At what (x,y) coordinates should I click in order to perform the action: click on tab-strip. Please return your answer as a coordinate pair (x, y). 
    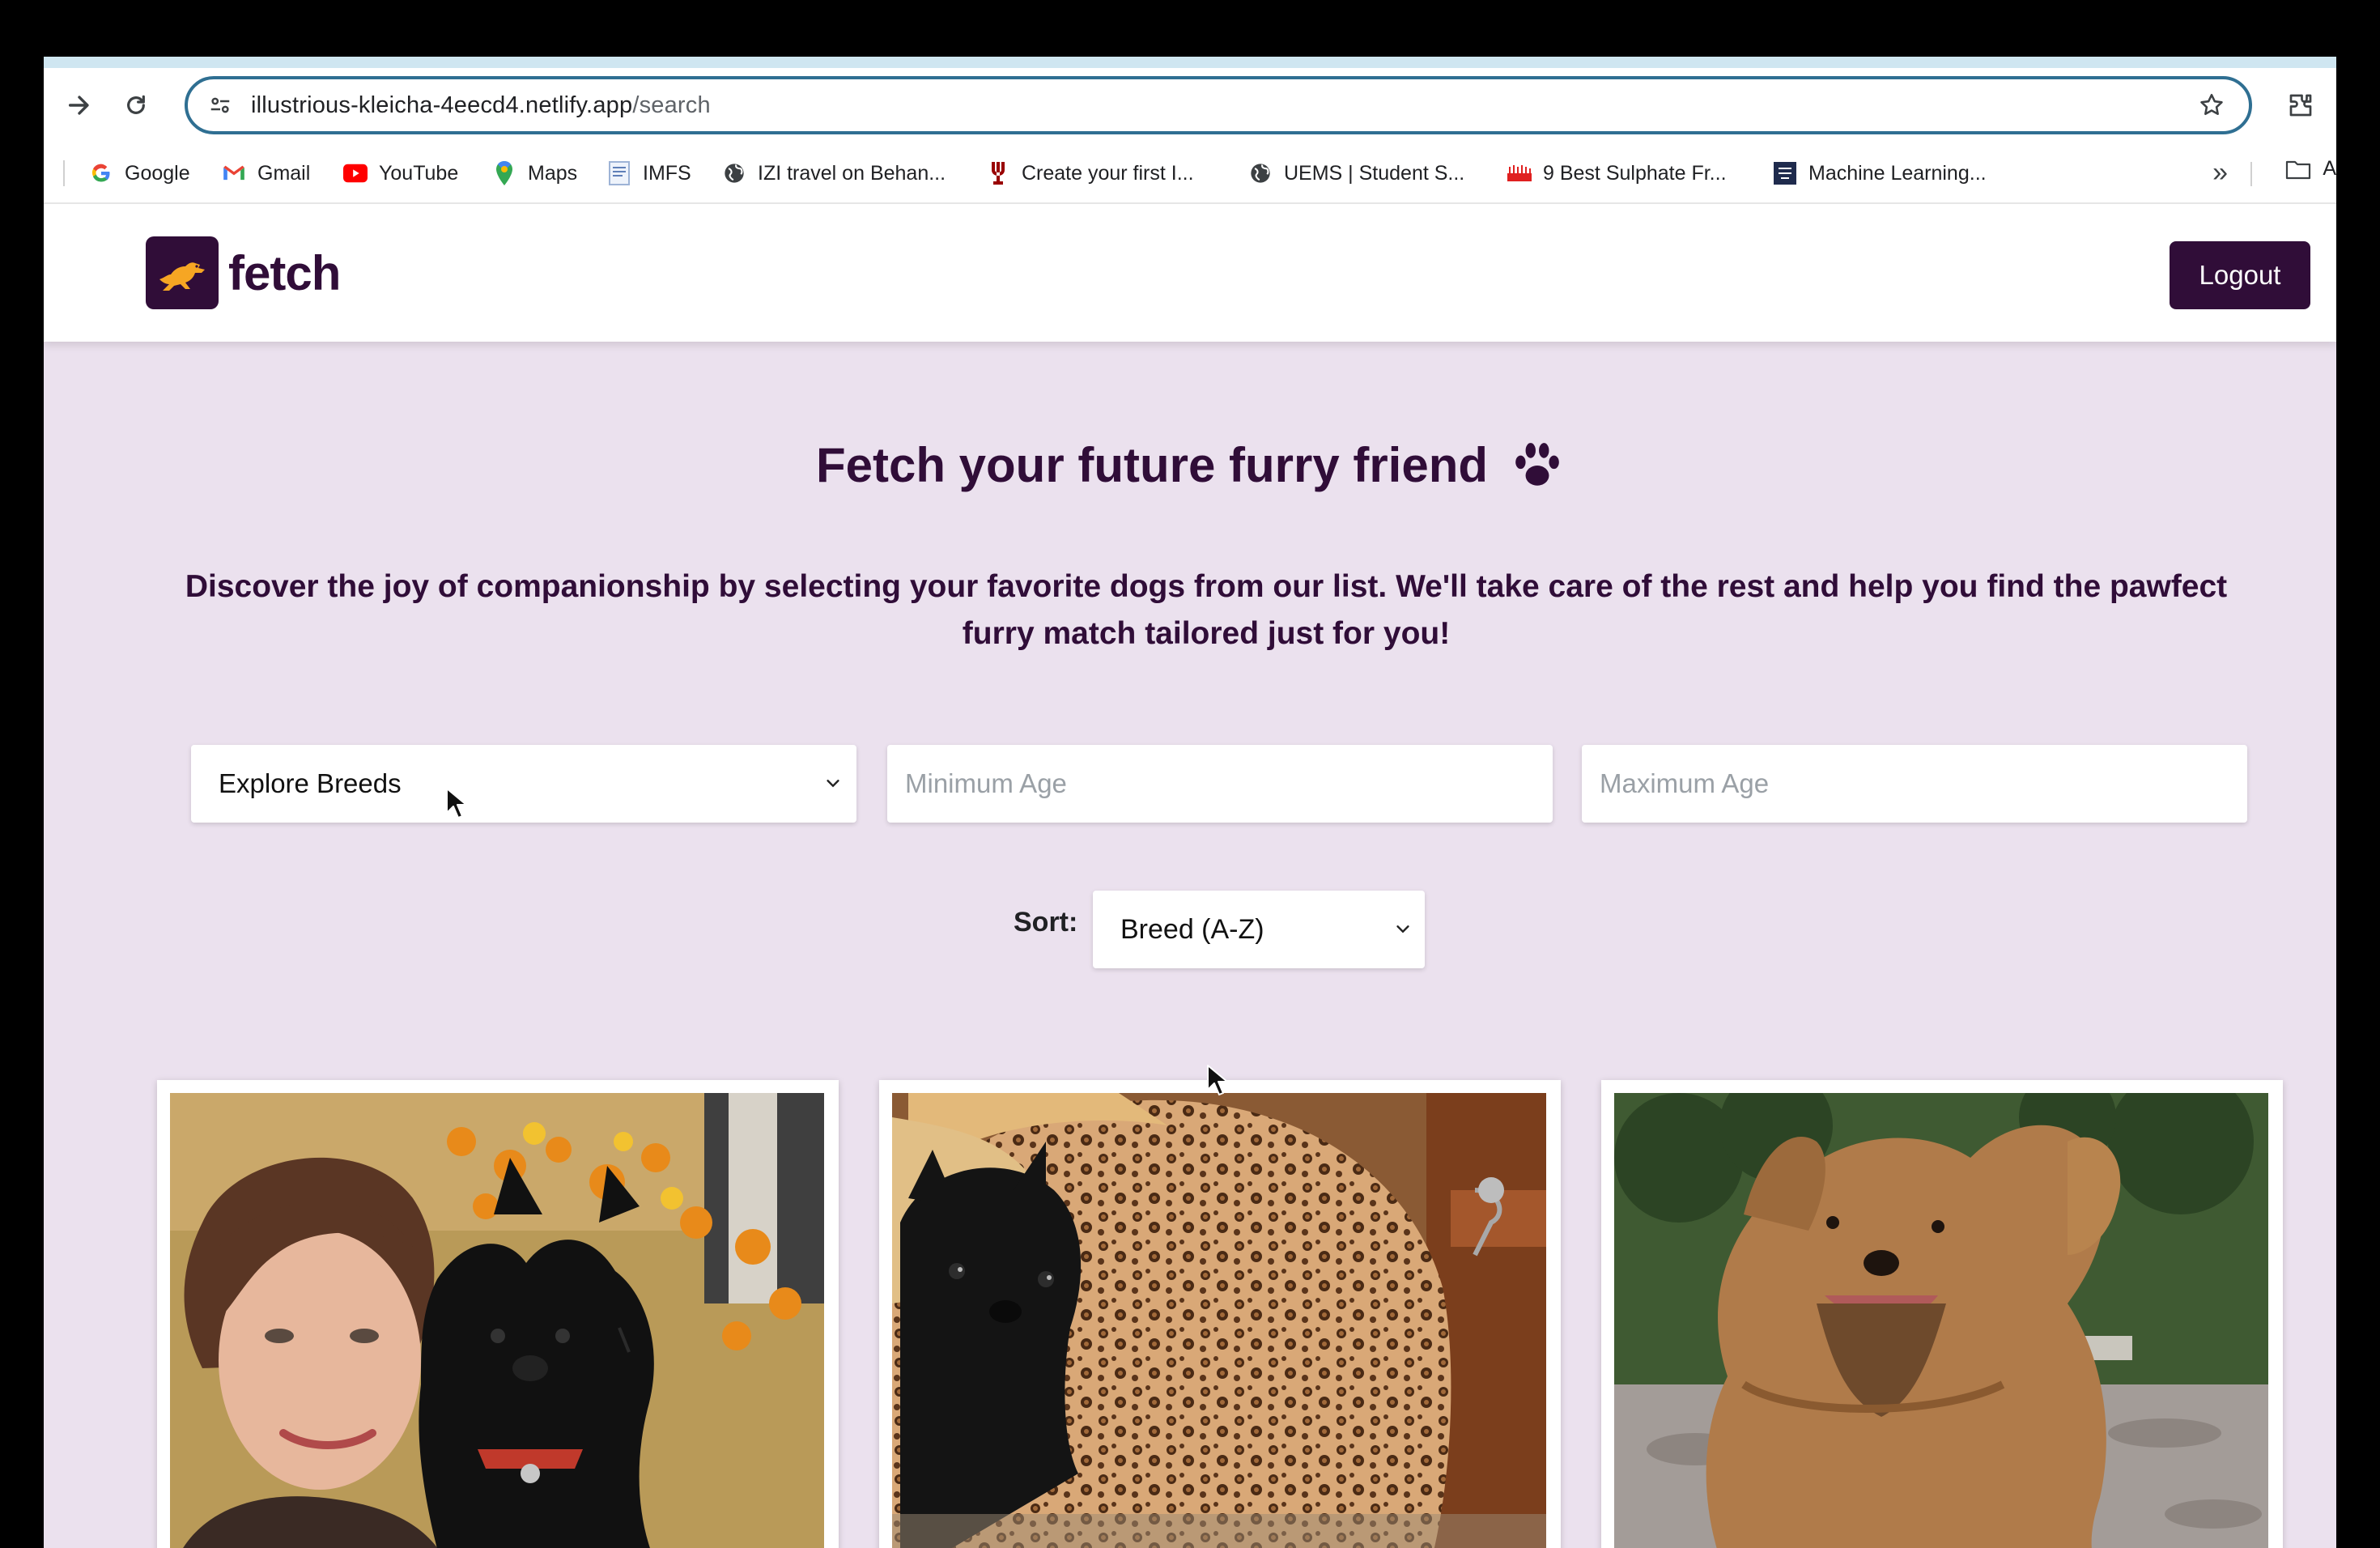
    Looking at the image, I should click on (1190, 62).